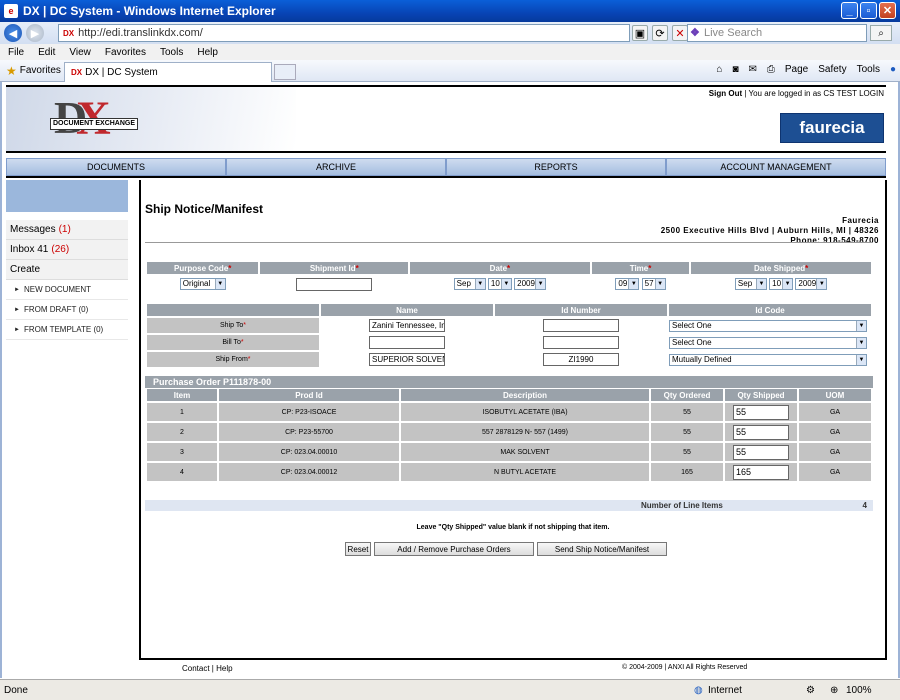 This screenshot has width=900, height=700. I want to click on browser-tab: DX DX | DC System, so click(168, 72).